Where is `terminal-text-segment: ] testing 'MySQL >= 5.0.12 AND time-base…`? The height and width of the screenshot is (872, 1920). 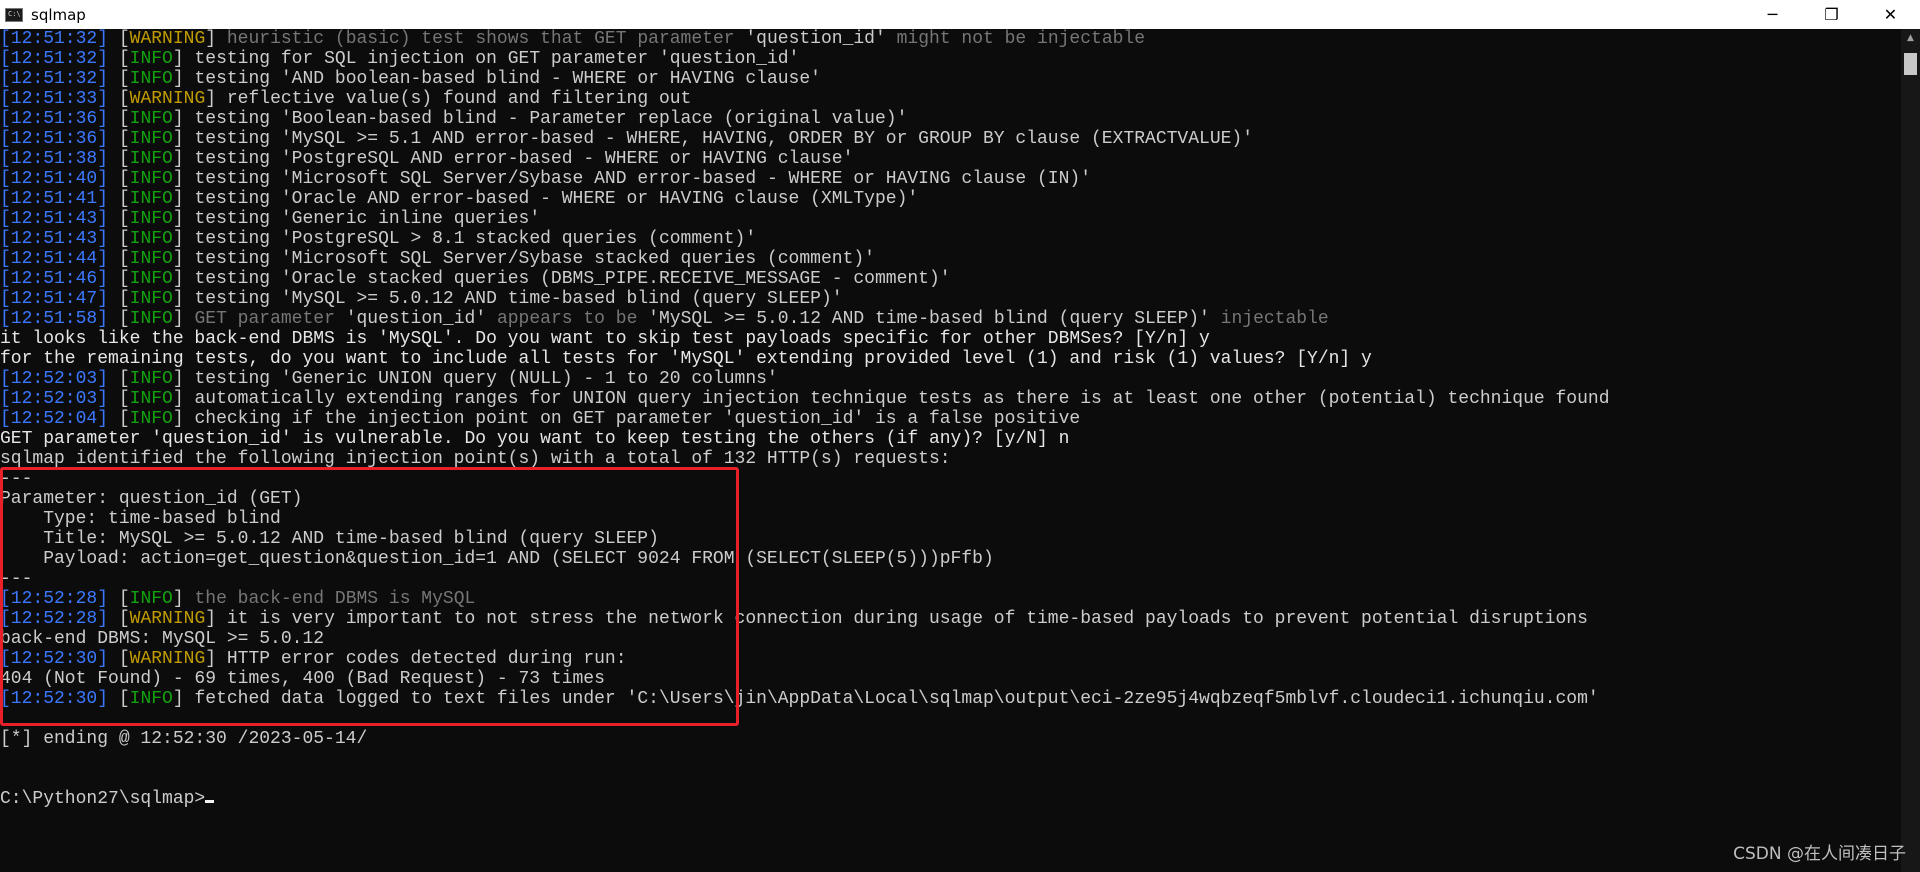
terminal-text-segment: ] testing 'MySQL >= 5.0.12 AND time-base… is located at coordinates (507, 299).